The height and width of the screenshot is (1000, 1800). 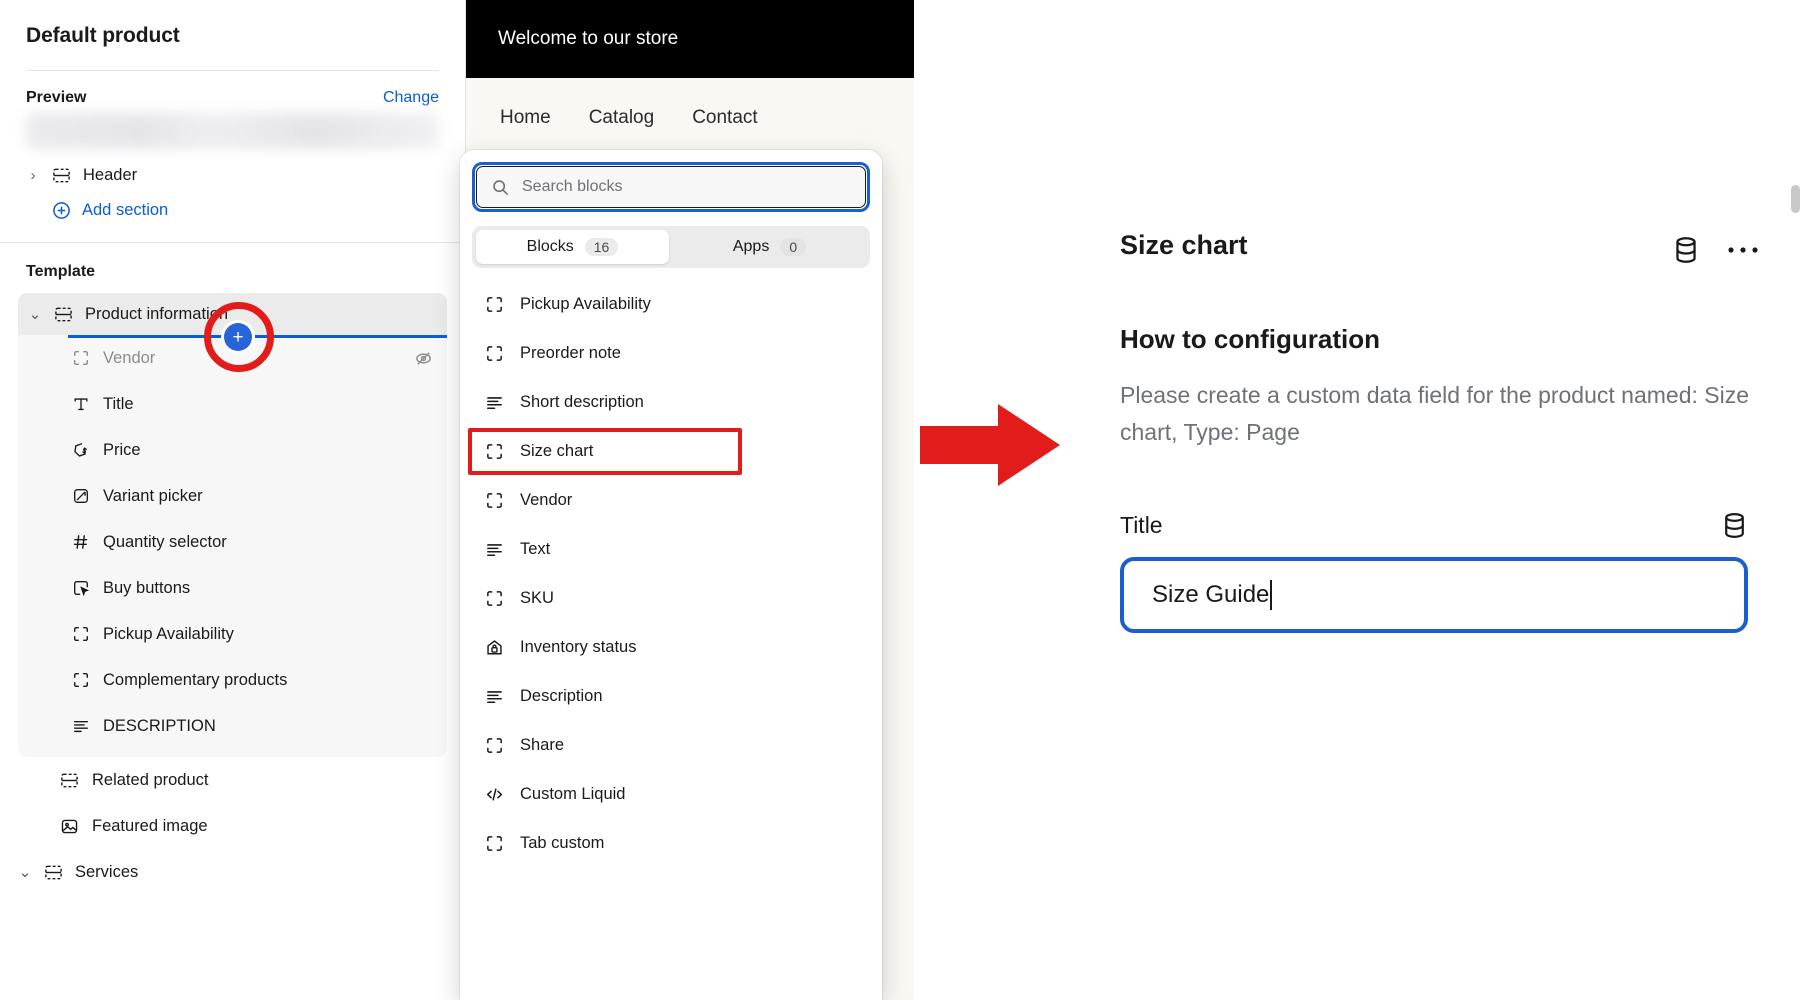 I want to click on block-item-inventory-status: Inventory status, so click(x=671, y=647).